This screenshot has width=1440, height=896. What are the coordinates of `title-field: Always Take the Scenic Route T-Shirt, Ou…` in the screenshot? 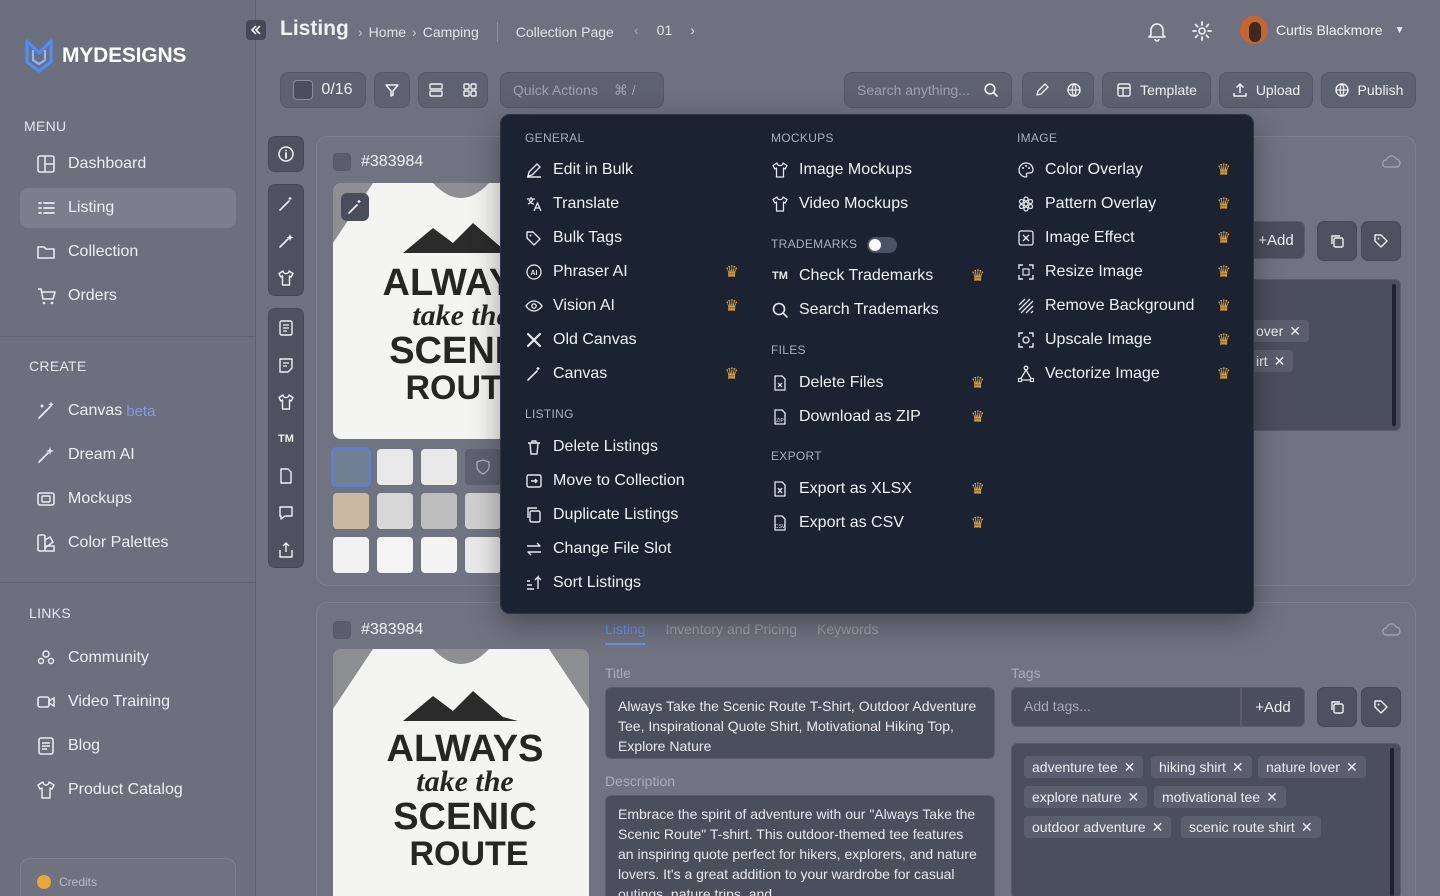 It's located at (800, 723).